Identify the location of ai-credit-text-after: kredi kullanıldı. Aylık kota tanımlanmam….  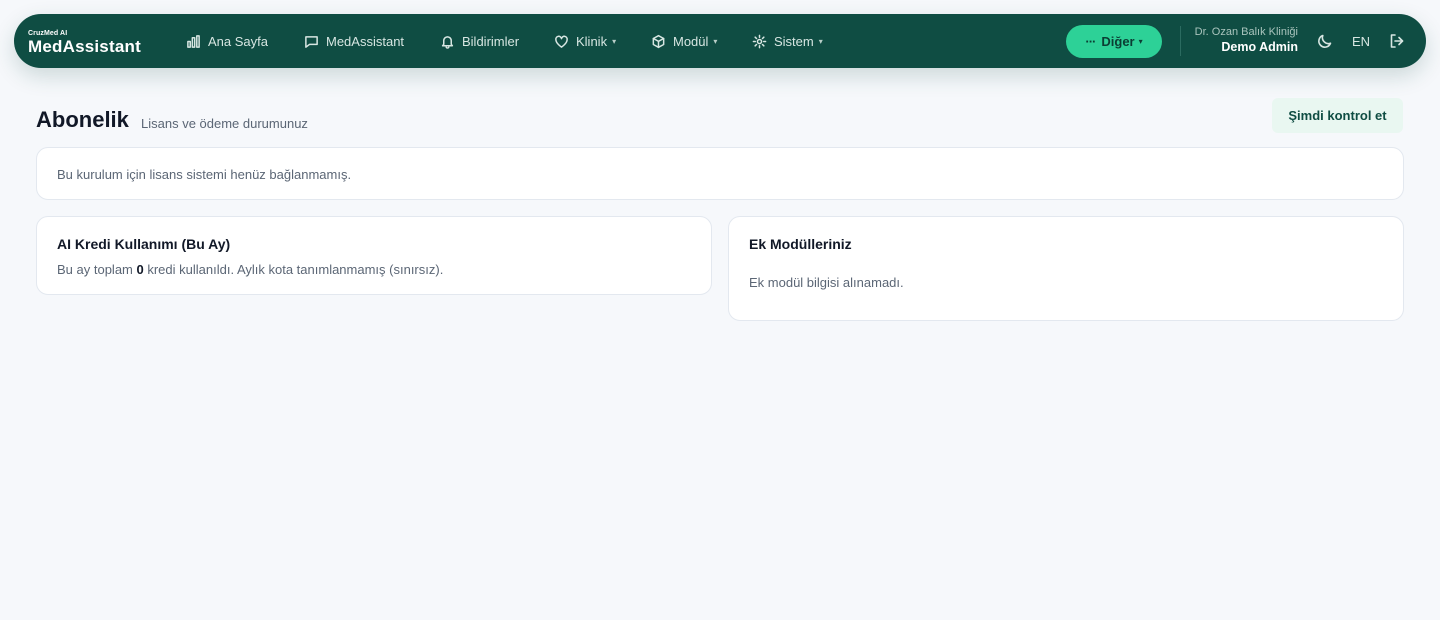
(293, 269).